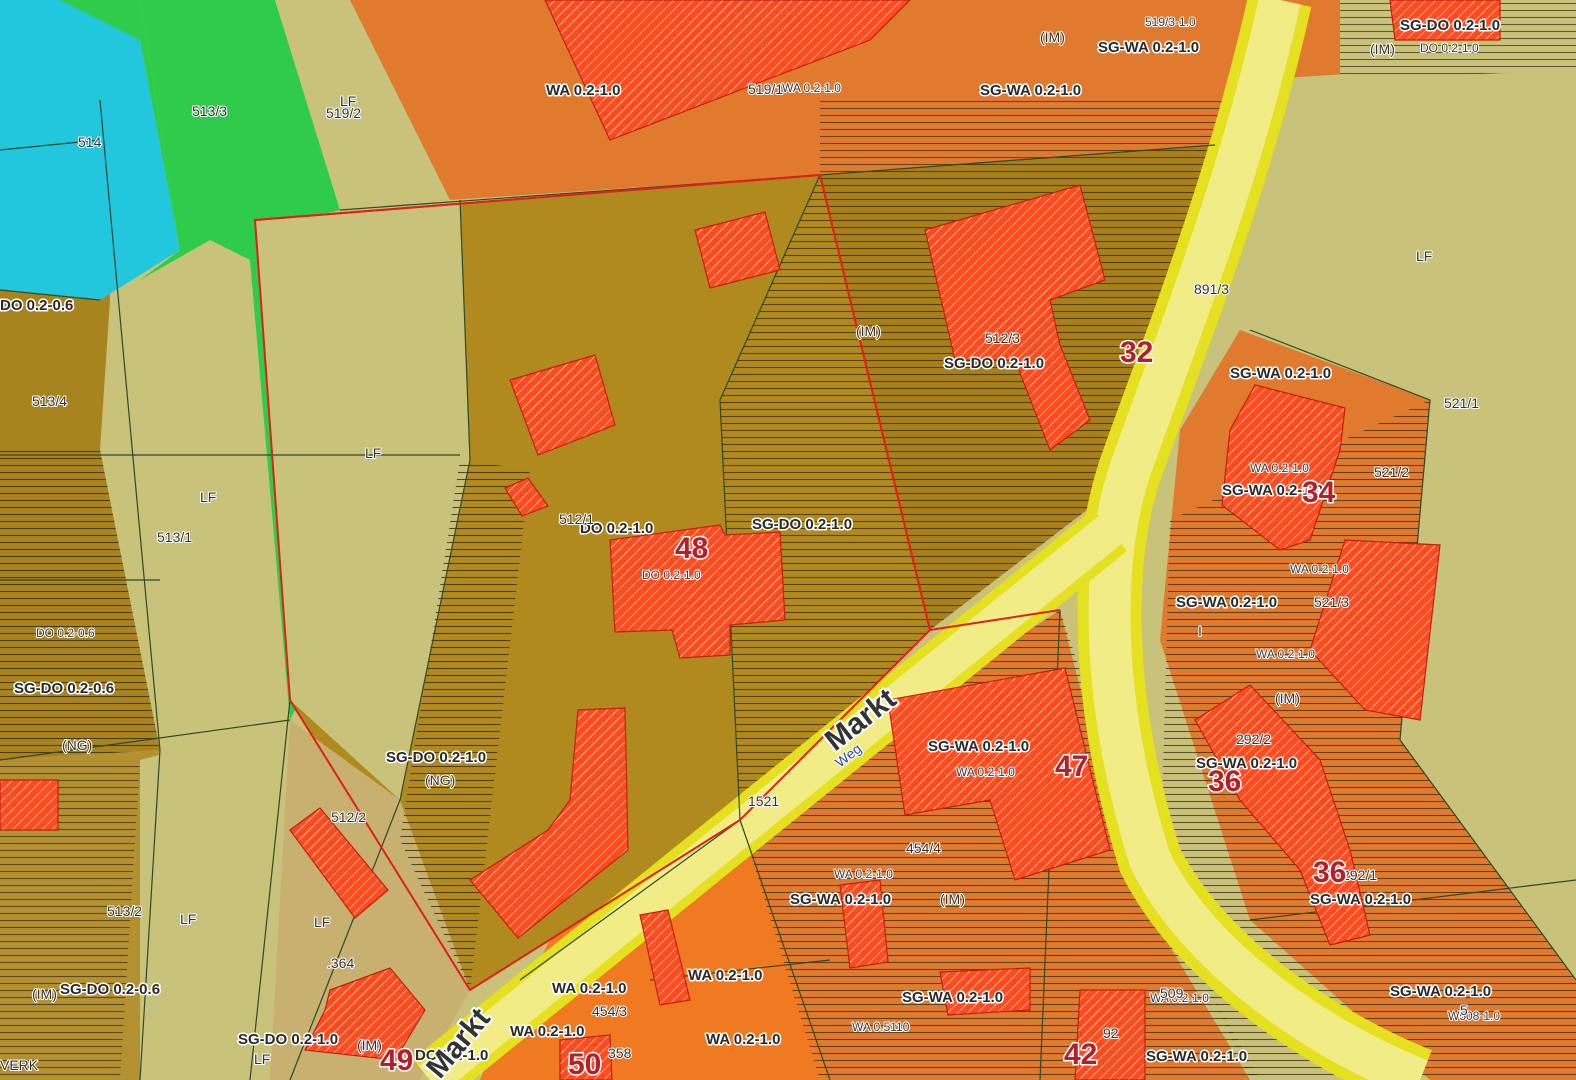 The height and width of the screenshot is (1080, 1576). What do you see at coordinates (923, 848) in the screenshot?
I see `parcel-label: 454/4` at bounding box center [923, 848].